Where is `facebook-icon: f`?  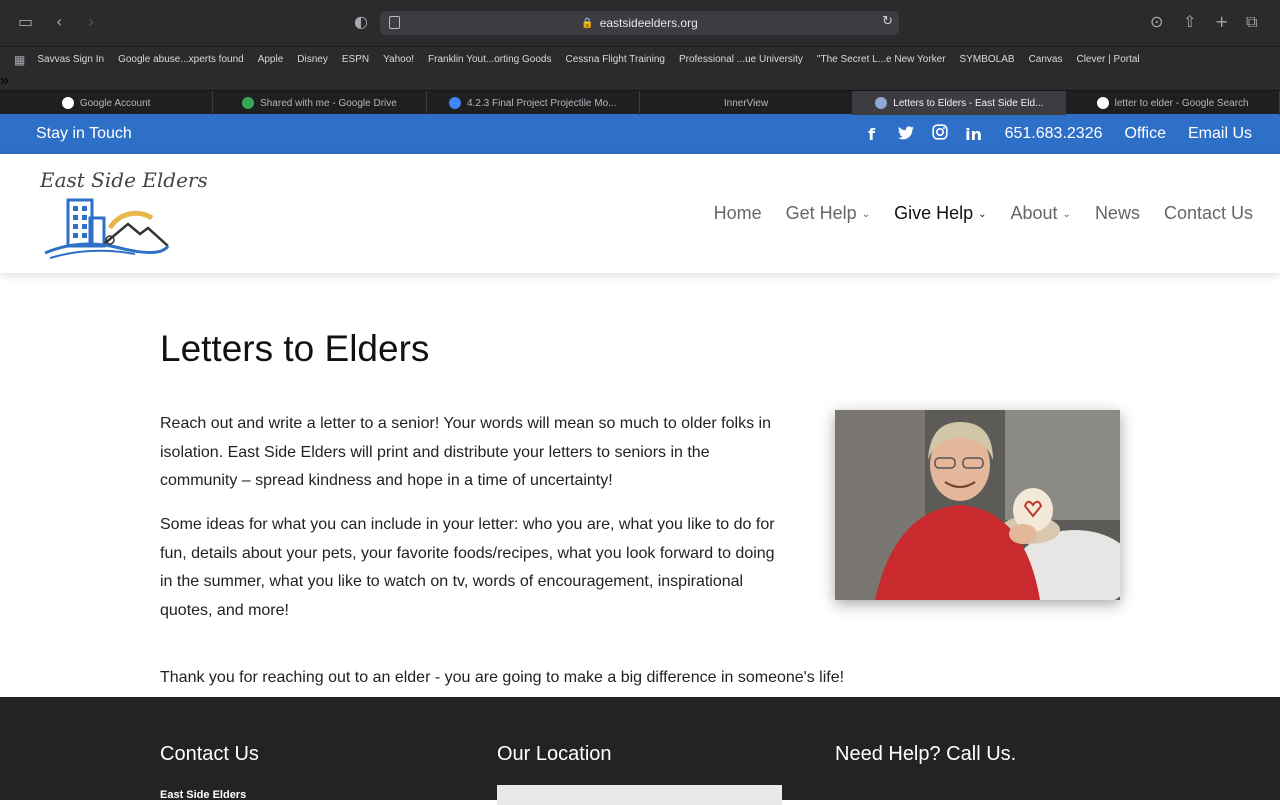 facebook-icon: f is located at coordinates (872, 134).